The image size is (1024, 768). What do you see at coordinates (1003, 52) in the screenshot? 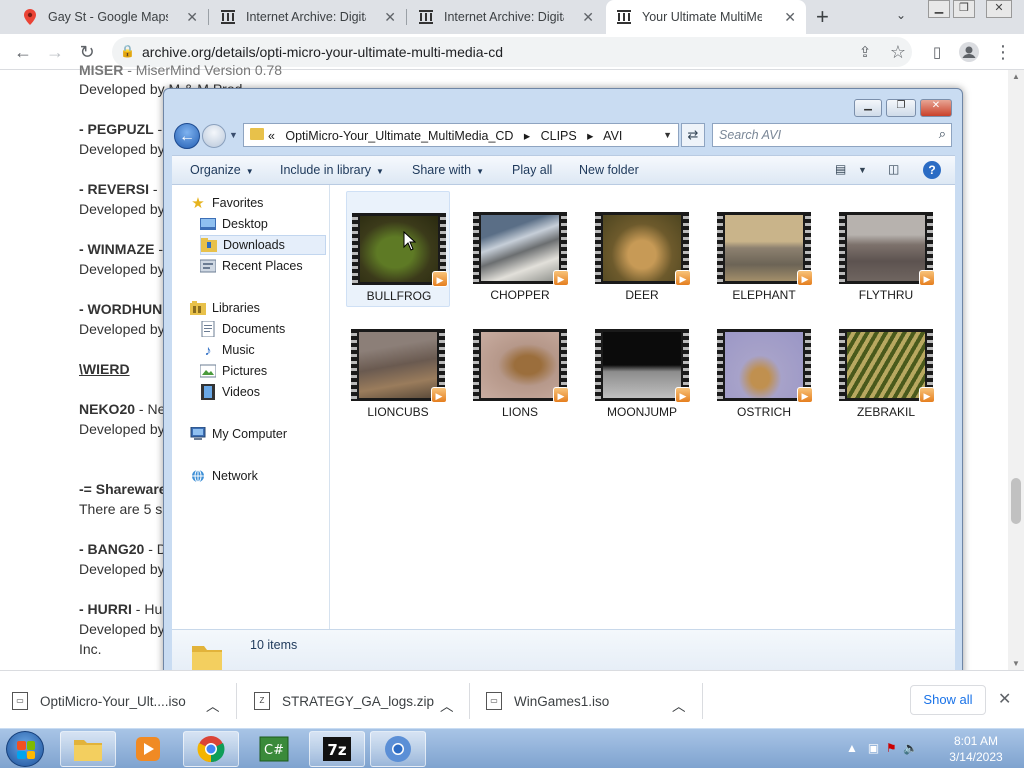
I see `more-menu-icon: ⋮` at bounding box center [1003, 52].